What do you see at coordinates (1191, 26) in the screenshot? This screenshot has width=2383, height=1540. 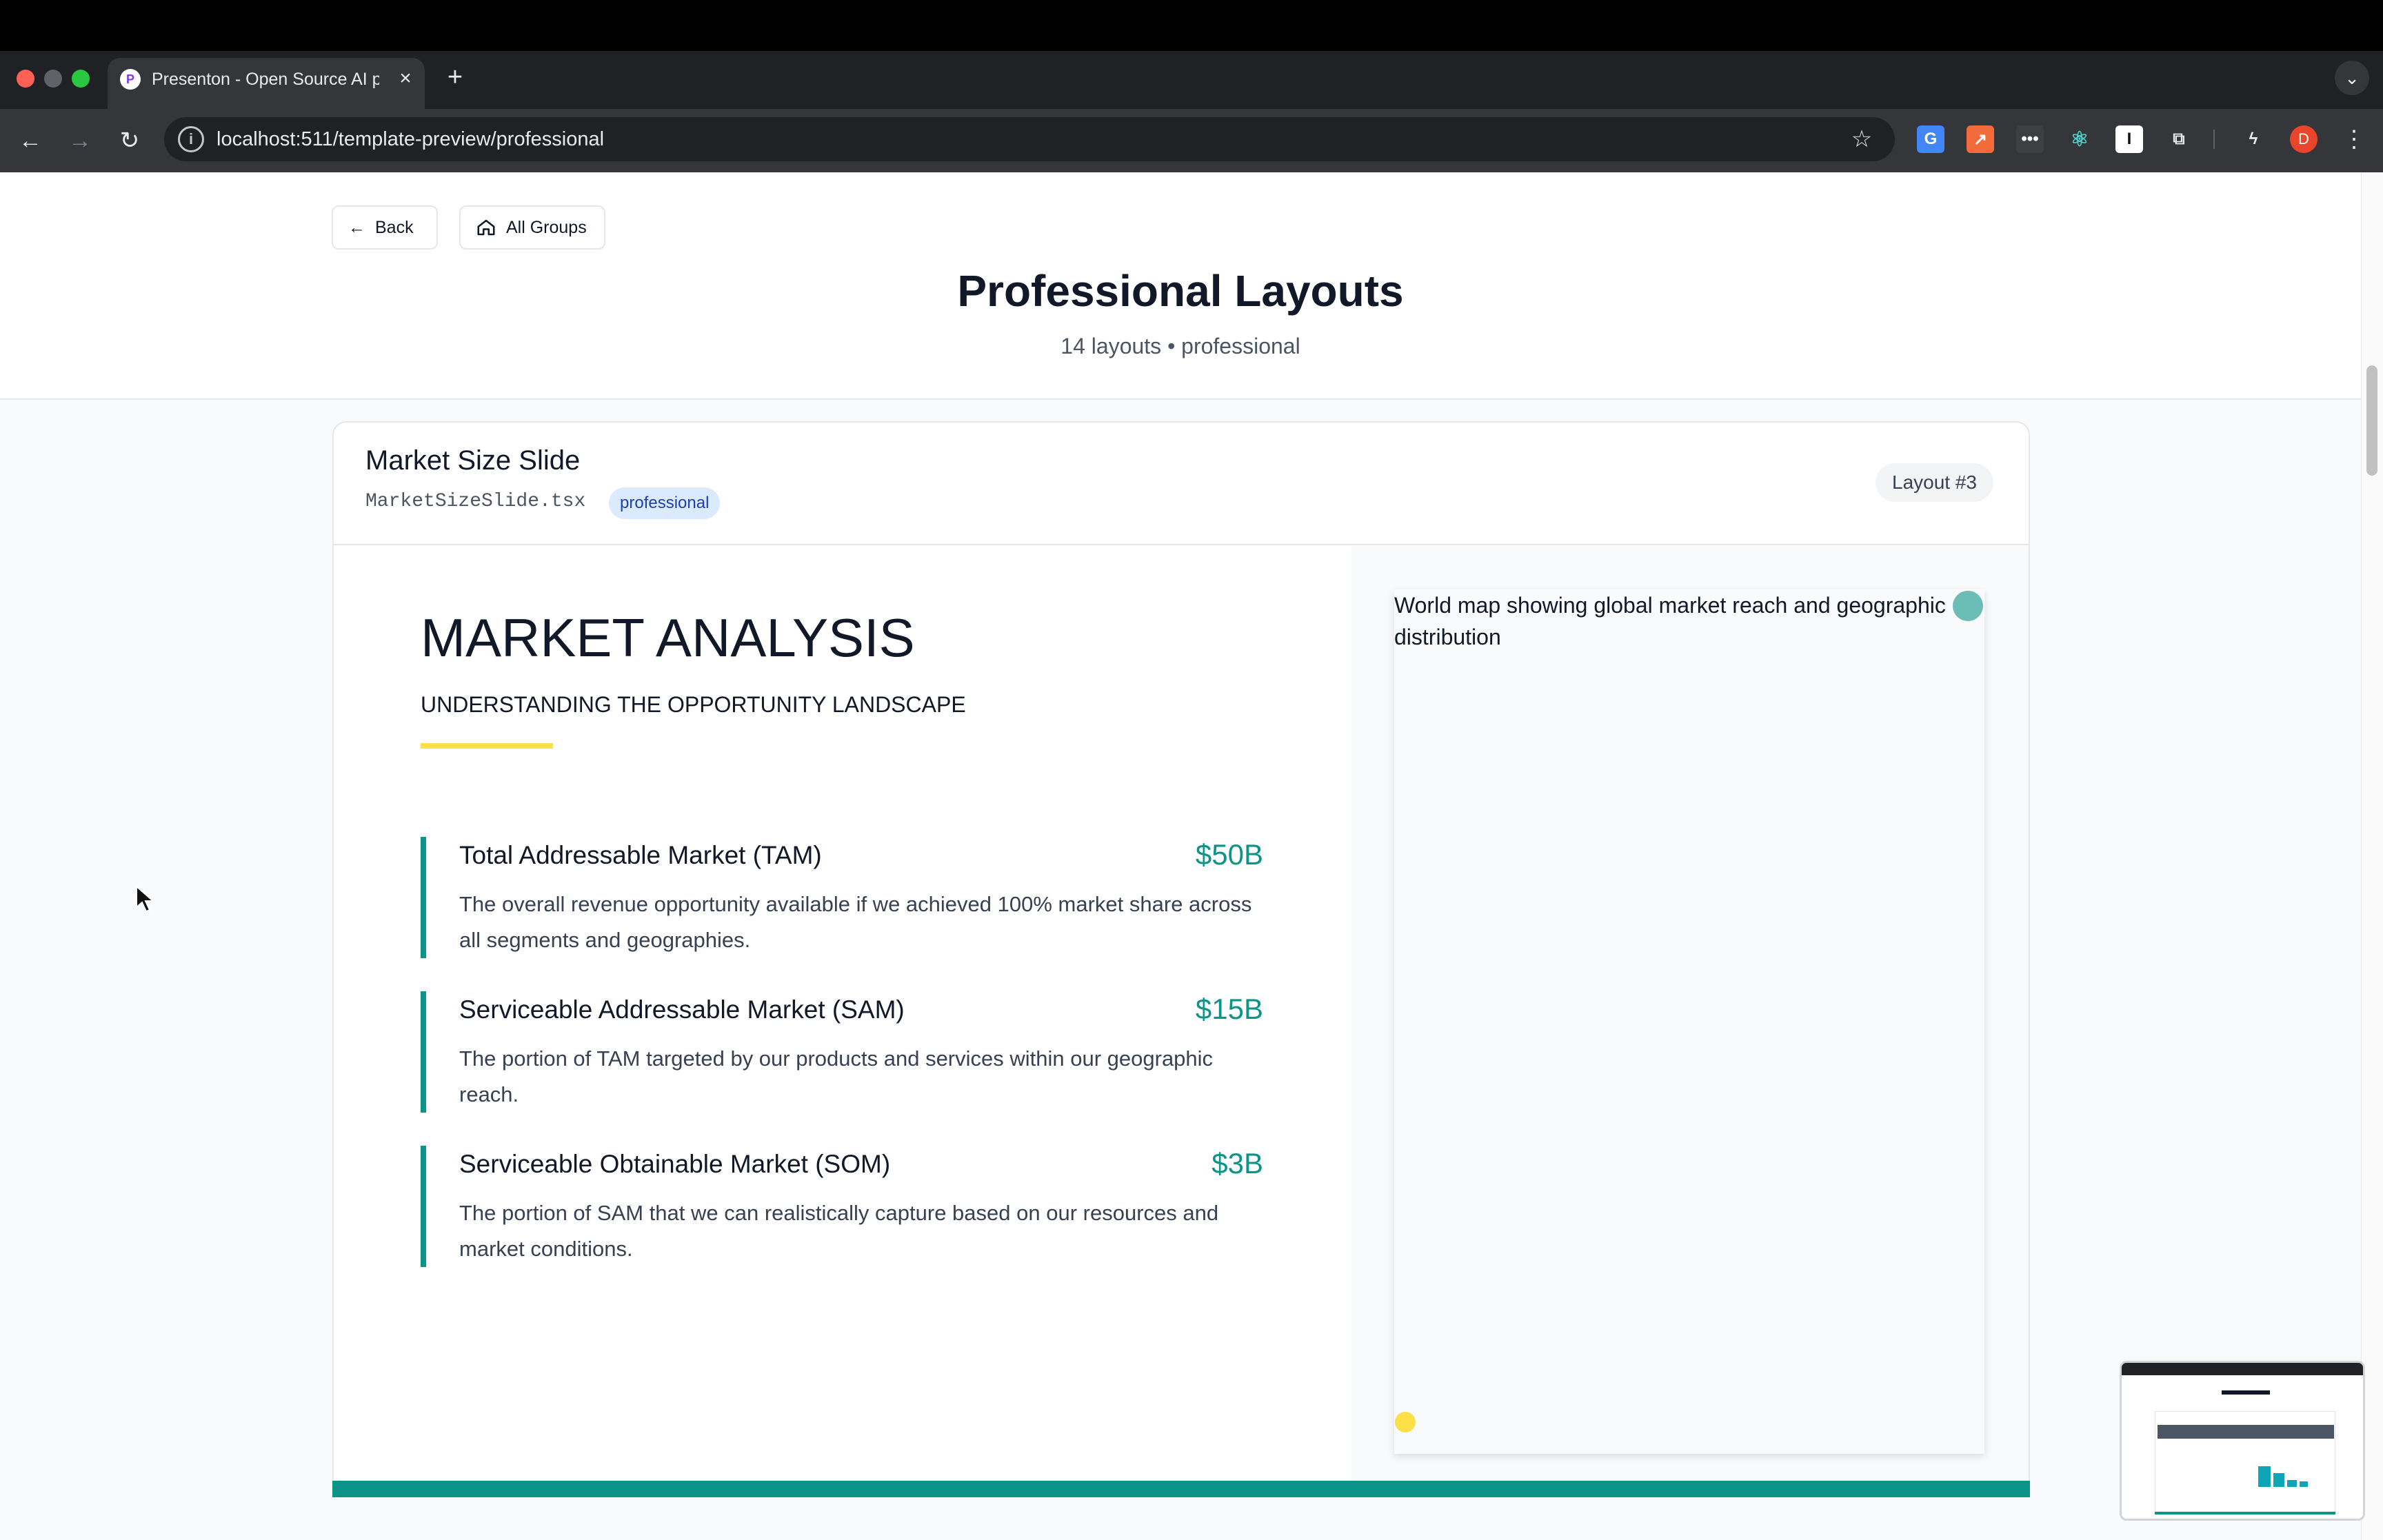 I see `screen-top-bar` at bounding box center [1191, 26].